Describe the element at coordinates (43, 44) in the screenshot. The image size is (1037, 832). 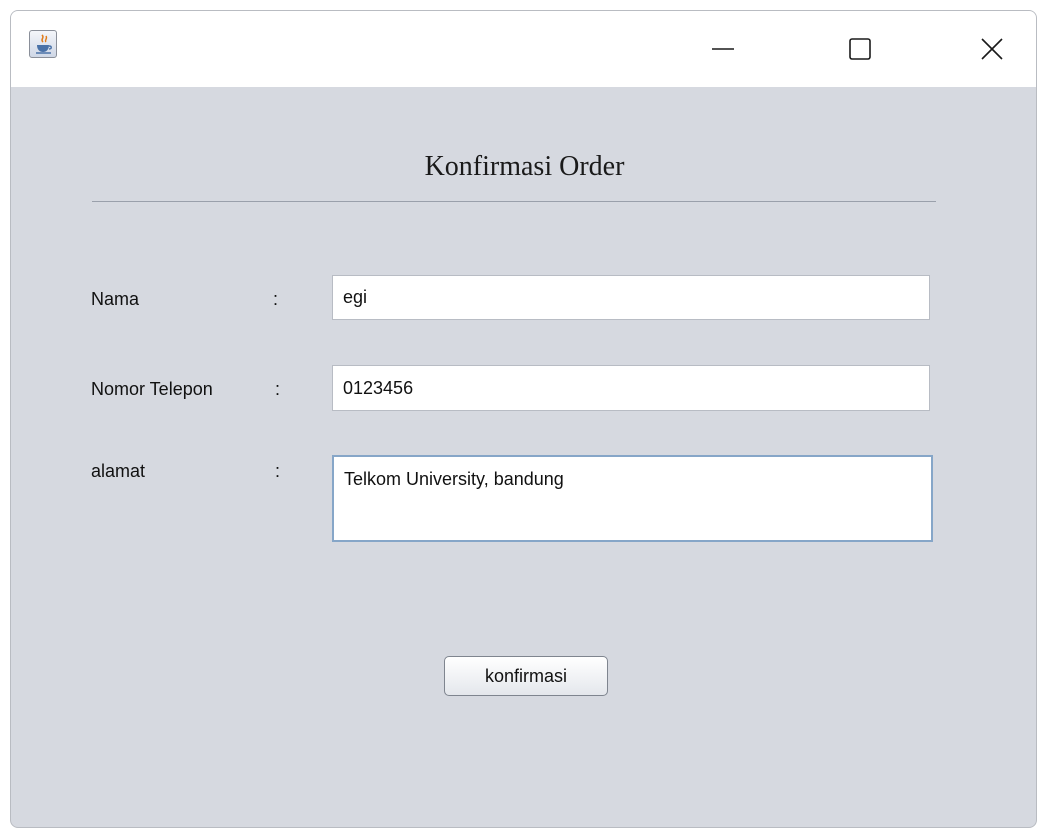
I see `java-icon` at that location.